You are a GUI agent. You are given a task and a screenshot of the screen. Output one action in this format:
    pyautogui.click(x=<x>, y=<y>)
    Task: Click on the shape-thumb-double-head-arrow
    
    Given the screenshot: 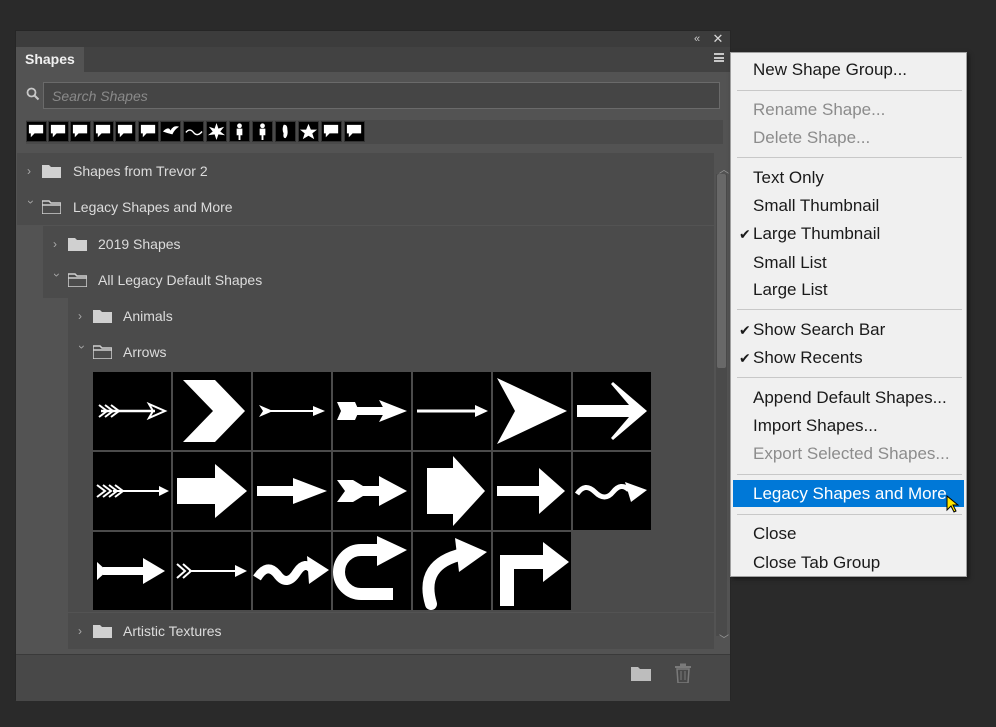 What is the action you would take?
    pyautogui.click(x=372, y=411)
    